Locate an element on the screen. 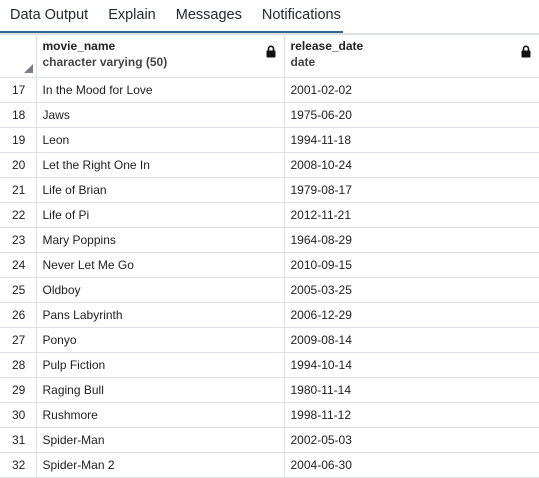 The image size is (539, 478). cell-release-date: 2001-02-02 is located at coordinates (411, 90).